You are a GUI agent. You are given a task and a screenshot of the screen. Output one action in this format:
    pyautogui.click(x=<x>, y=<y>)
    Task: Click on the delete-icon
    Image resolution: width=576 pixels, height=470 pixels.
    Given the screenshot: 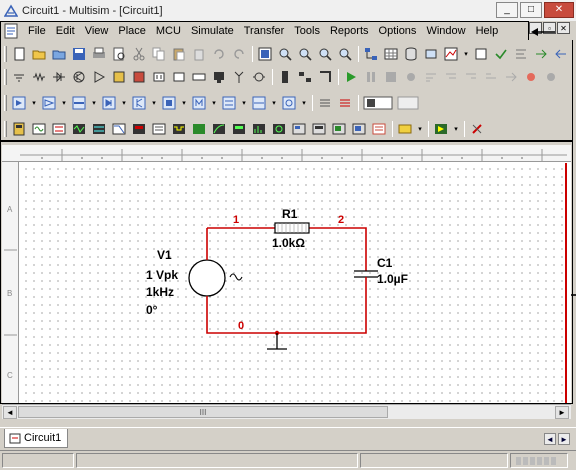 What is the action you would take?
    pyautogui.click(x=199, y=54)
    